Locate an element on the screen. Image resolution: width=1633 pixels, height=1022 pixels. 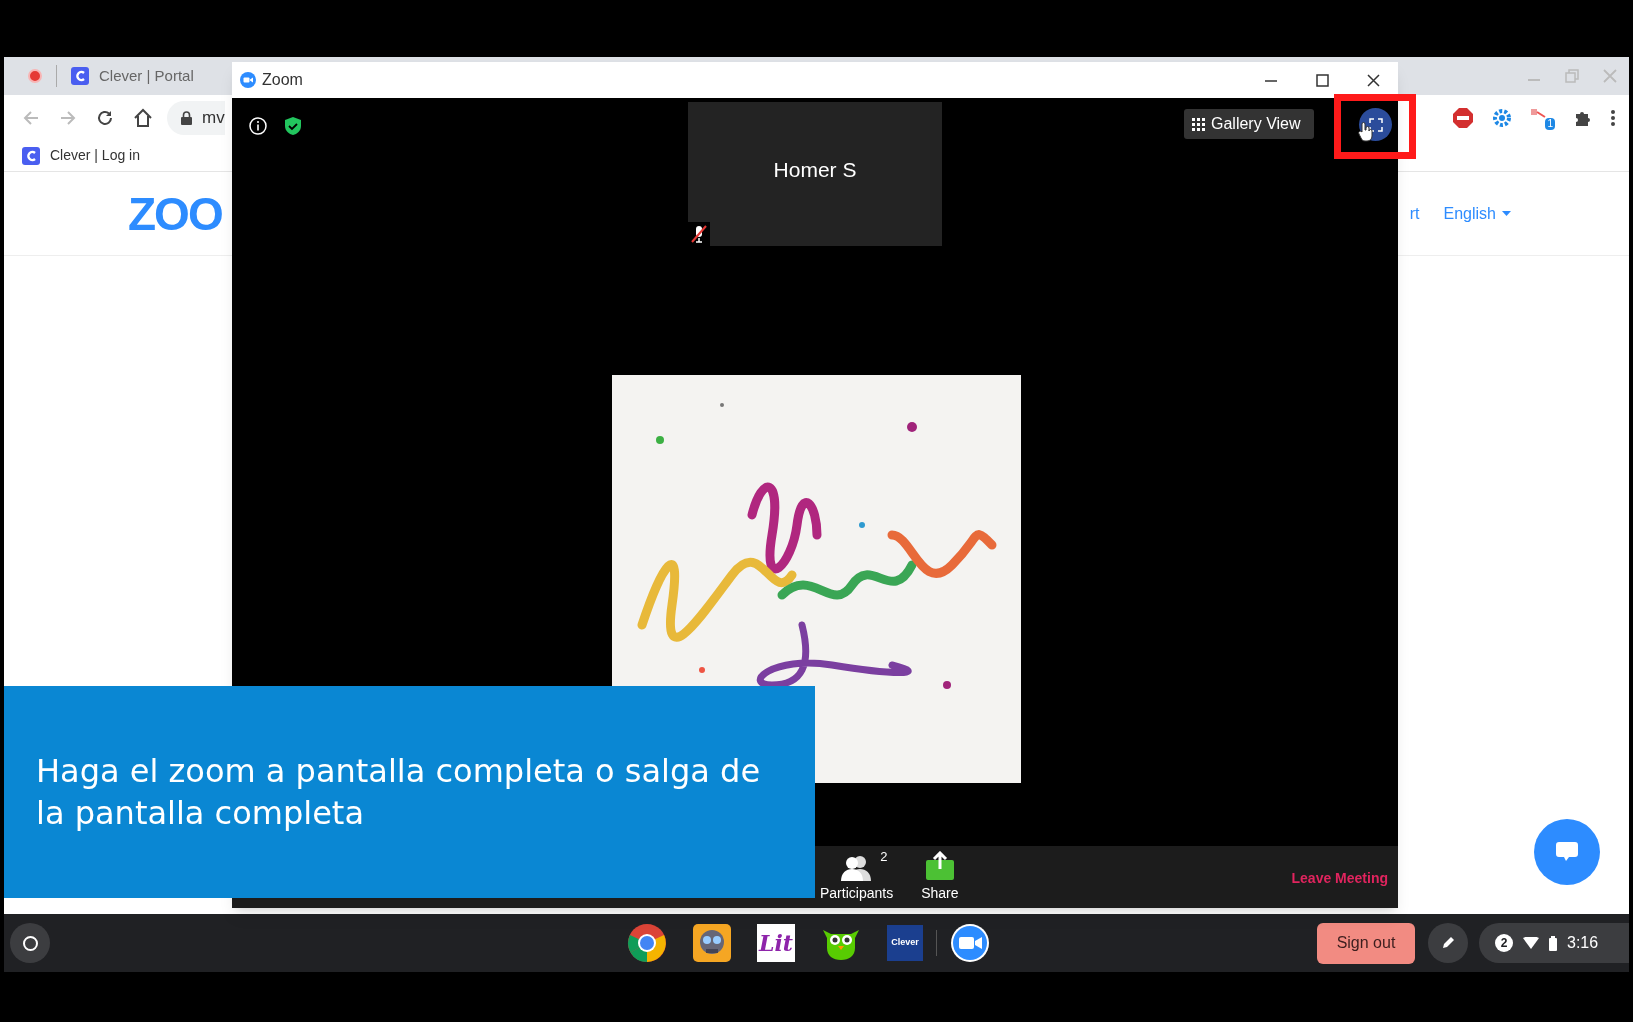
participants-button: 2 Participants is located at coordinates (857, 876).